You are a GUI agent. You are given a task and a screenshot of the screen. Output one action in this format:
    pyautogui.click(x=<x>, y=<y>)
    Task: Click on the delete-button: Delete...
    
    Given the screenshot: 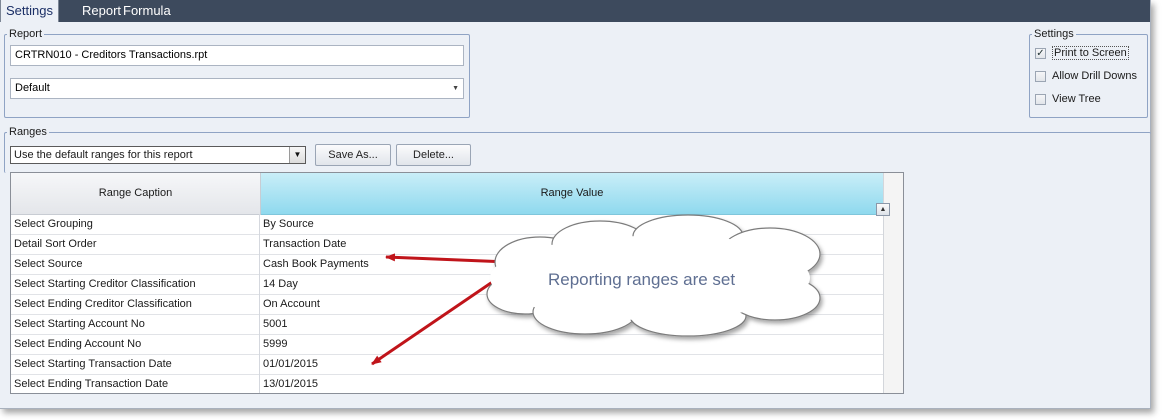 What is the action you would take?
    pyautogui.click(x=433, y=155)
    